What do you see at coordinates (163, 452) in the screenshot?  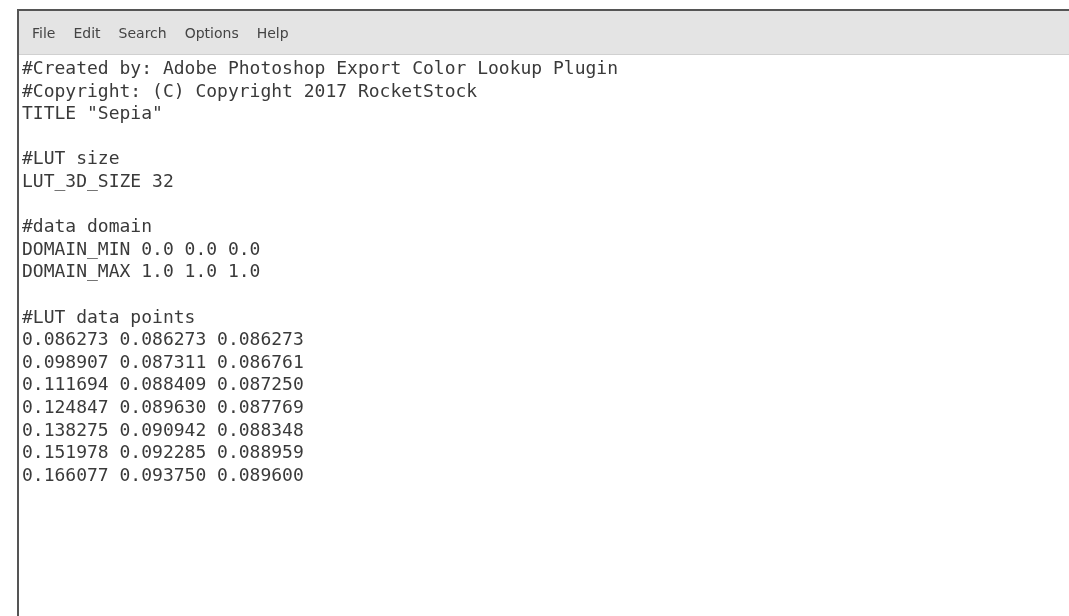 I see `text-line: 0.151978 0.092285 0.088959` at bounding box center [163, 452].